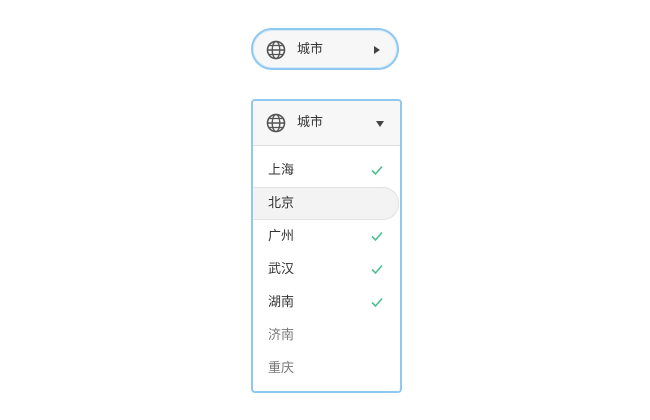 The image size is (650, 420). I want to click on options-list: 上海 北京 广州 武汉 湖南 济南 重庆, so click(326, 269).